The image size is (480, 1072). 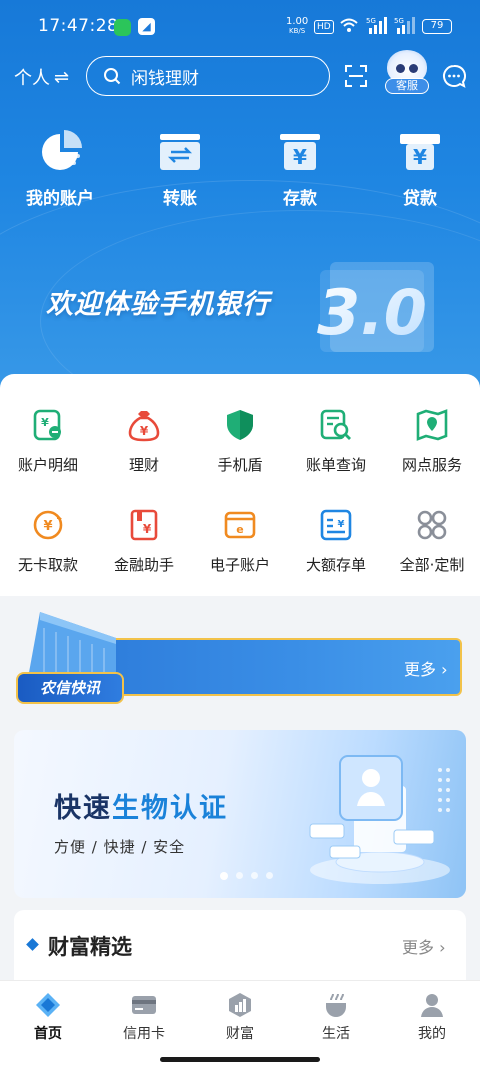 I want to click on biometric-title-highlight: 生物认证, so click(x=170, y=808).